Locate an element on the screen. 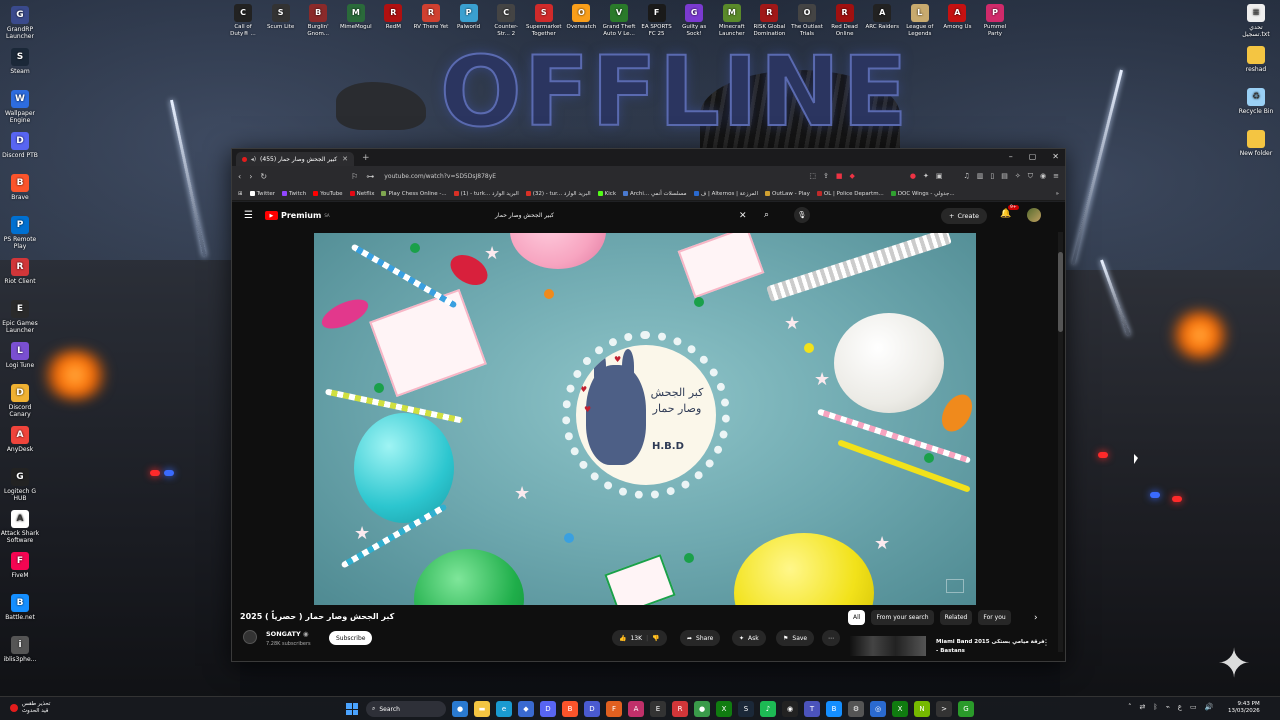 This screenshot has width=1280, height=720. ask-button: ✦ Ask is located at coordinates (749, 638).